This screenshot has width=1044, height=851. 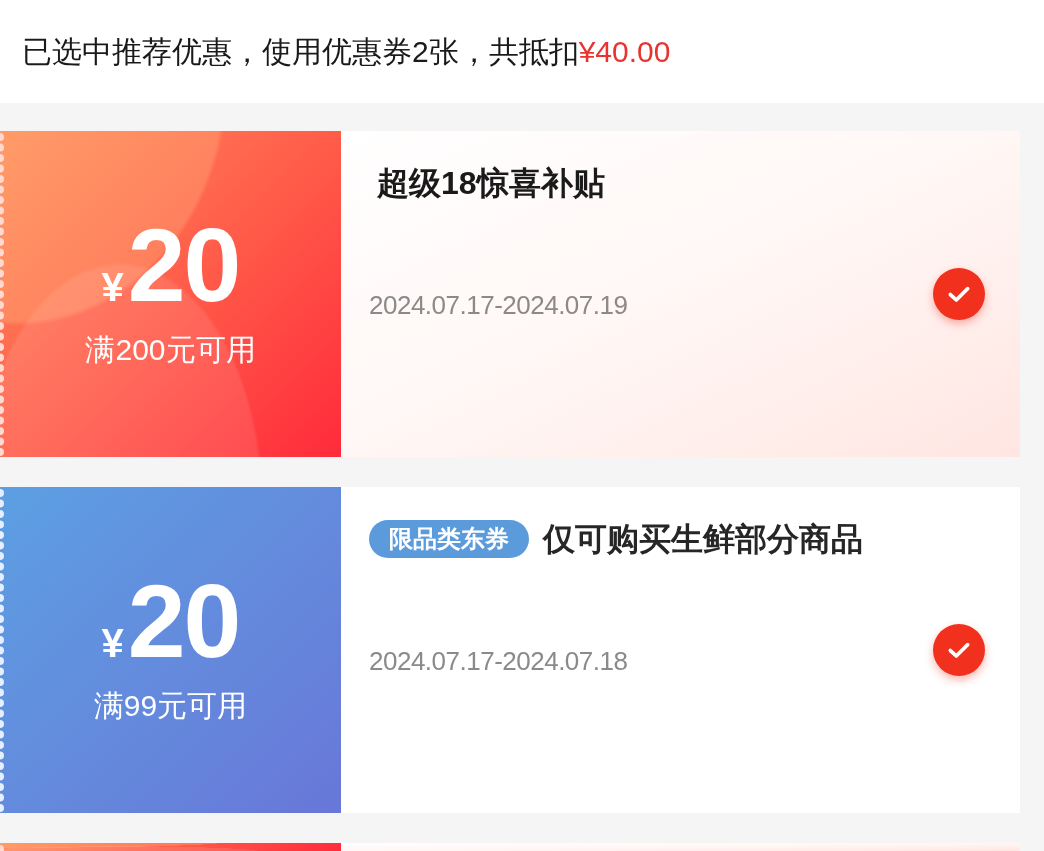 I want to click on coupon-title: 仅可购买生鲜部分商品, so click(x=703, y=539).